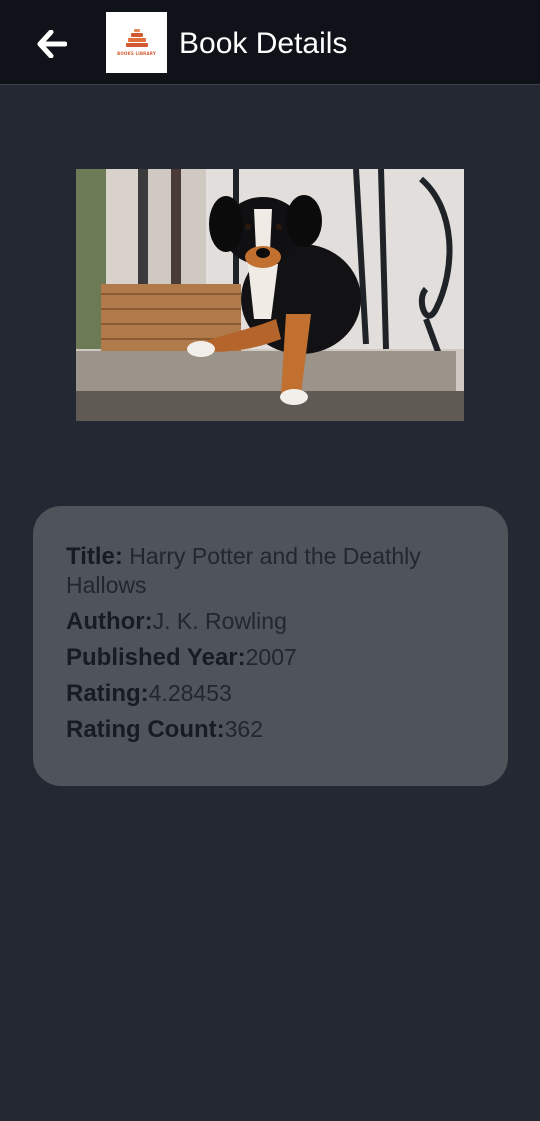 This screenshot has height=1121, width=540. I want to click on arrow-left-icon, so click(52, 44).